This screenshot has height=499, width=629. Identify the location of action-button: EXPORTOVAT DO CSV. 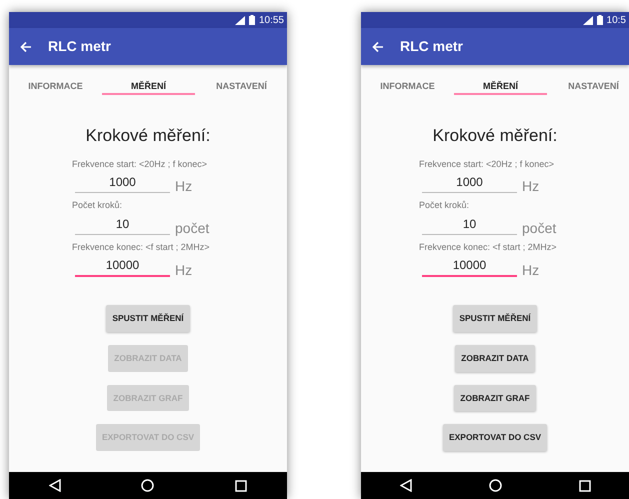
(495, 437).